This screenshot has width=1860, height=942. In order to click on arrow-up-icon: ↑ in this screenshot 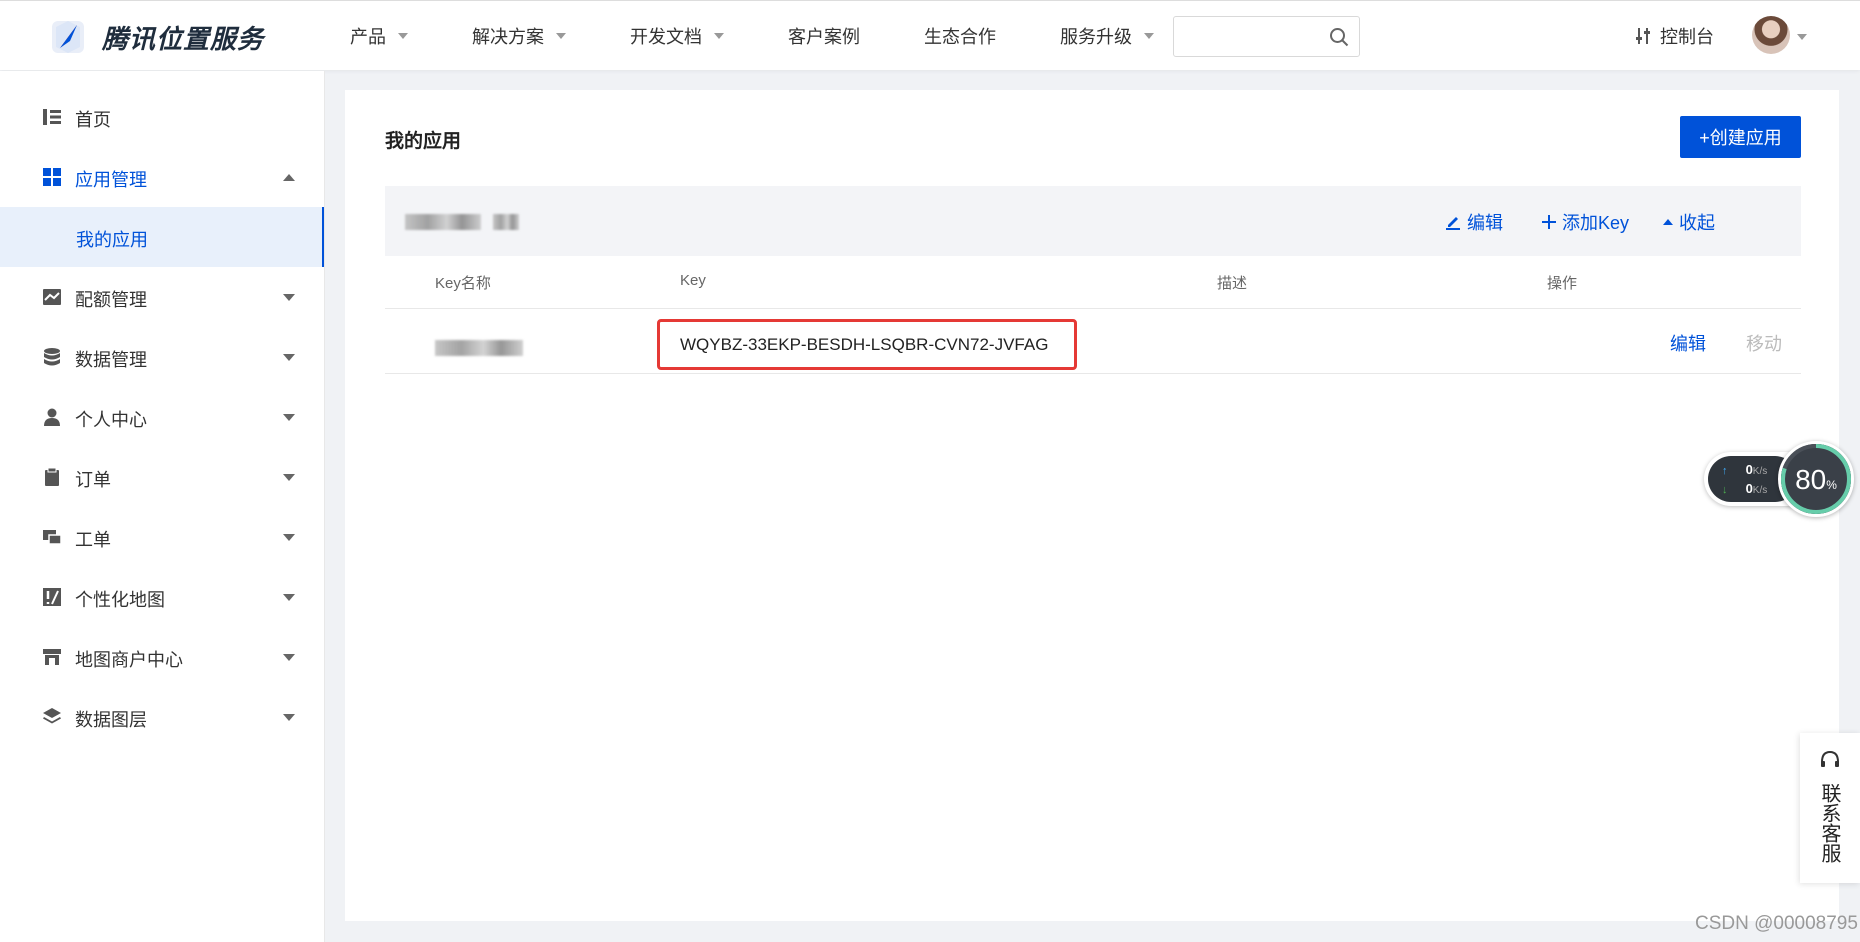, I will do `click(1725, 471)`.